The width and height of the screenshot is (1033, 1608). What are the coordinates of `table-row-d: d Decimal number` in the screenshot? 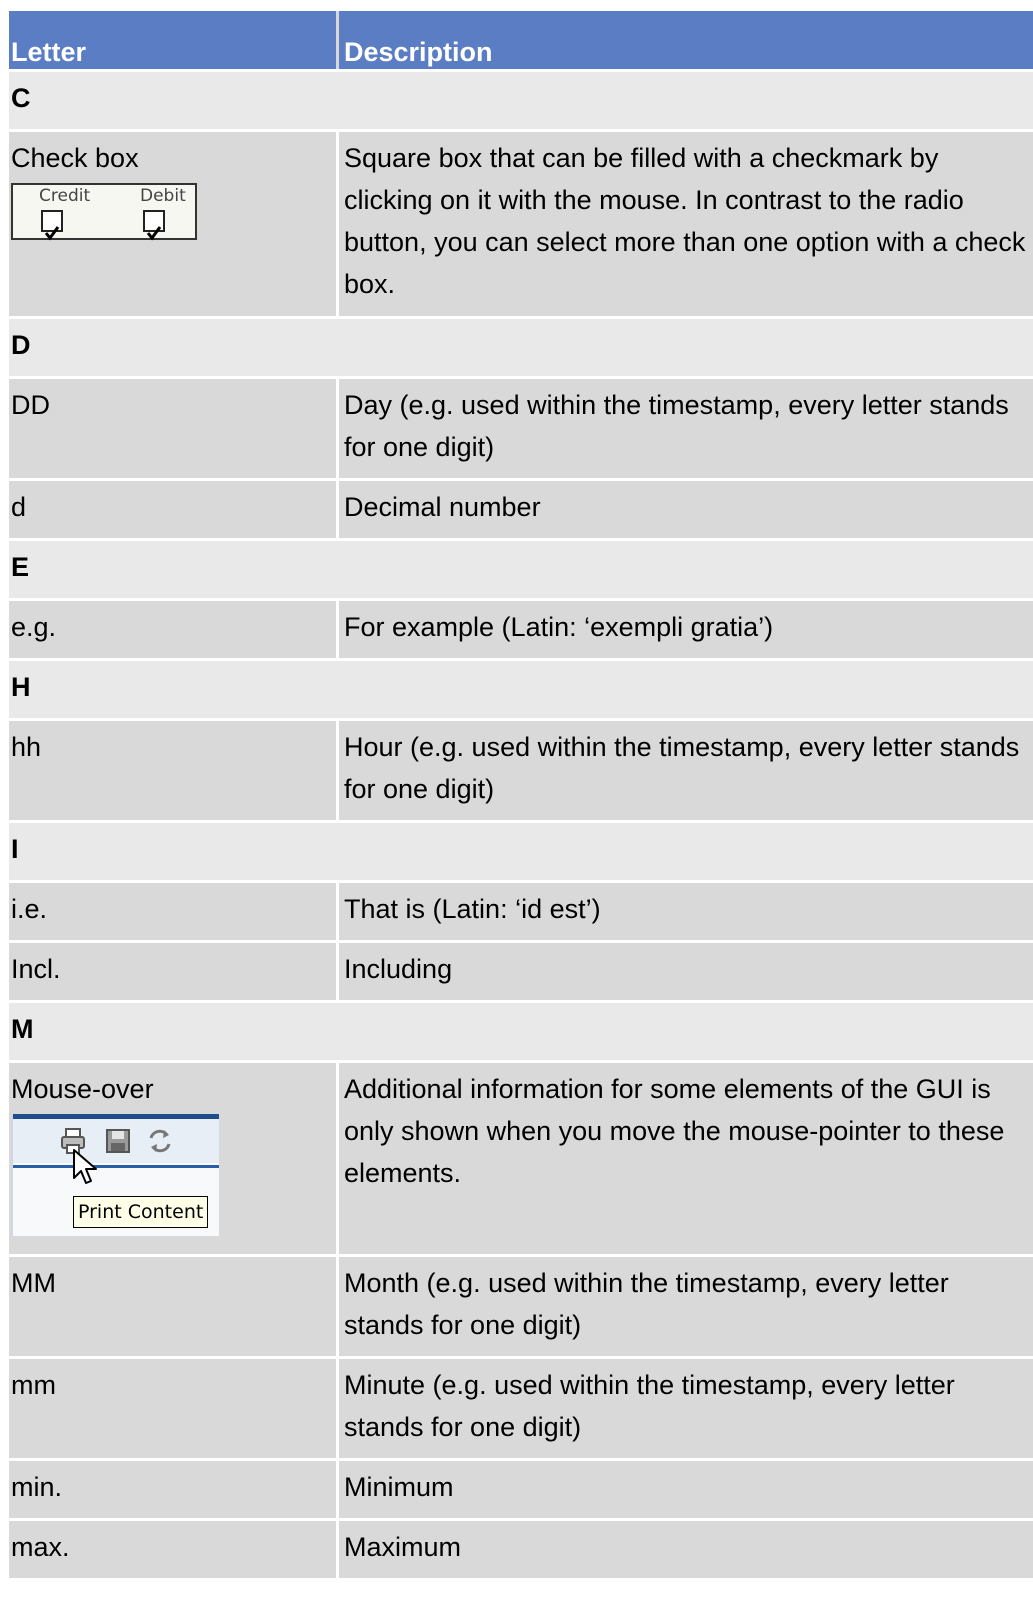 It's located at (521, 511).